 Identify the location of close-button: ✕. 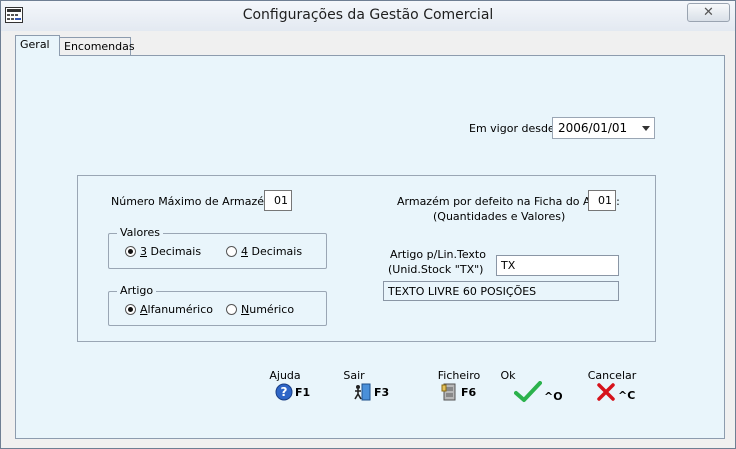
(708, 12).